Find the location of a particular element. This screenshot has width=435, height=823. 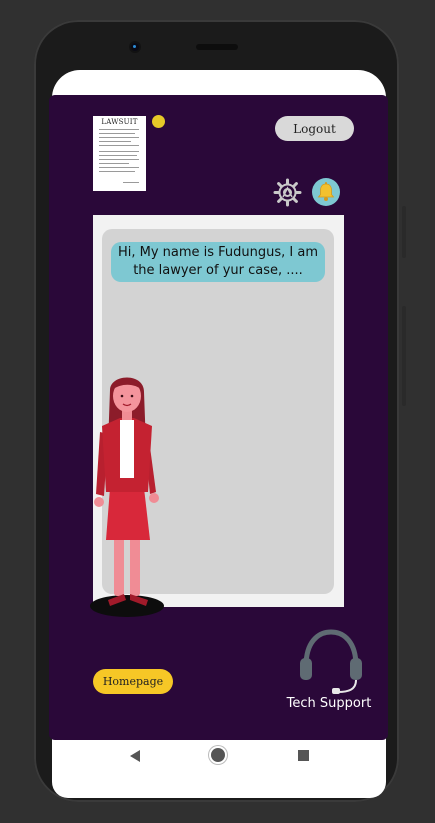

power-button is located at coordinates (404, 356).